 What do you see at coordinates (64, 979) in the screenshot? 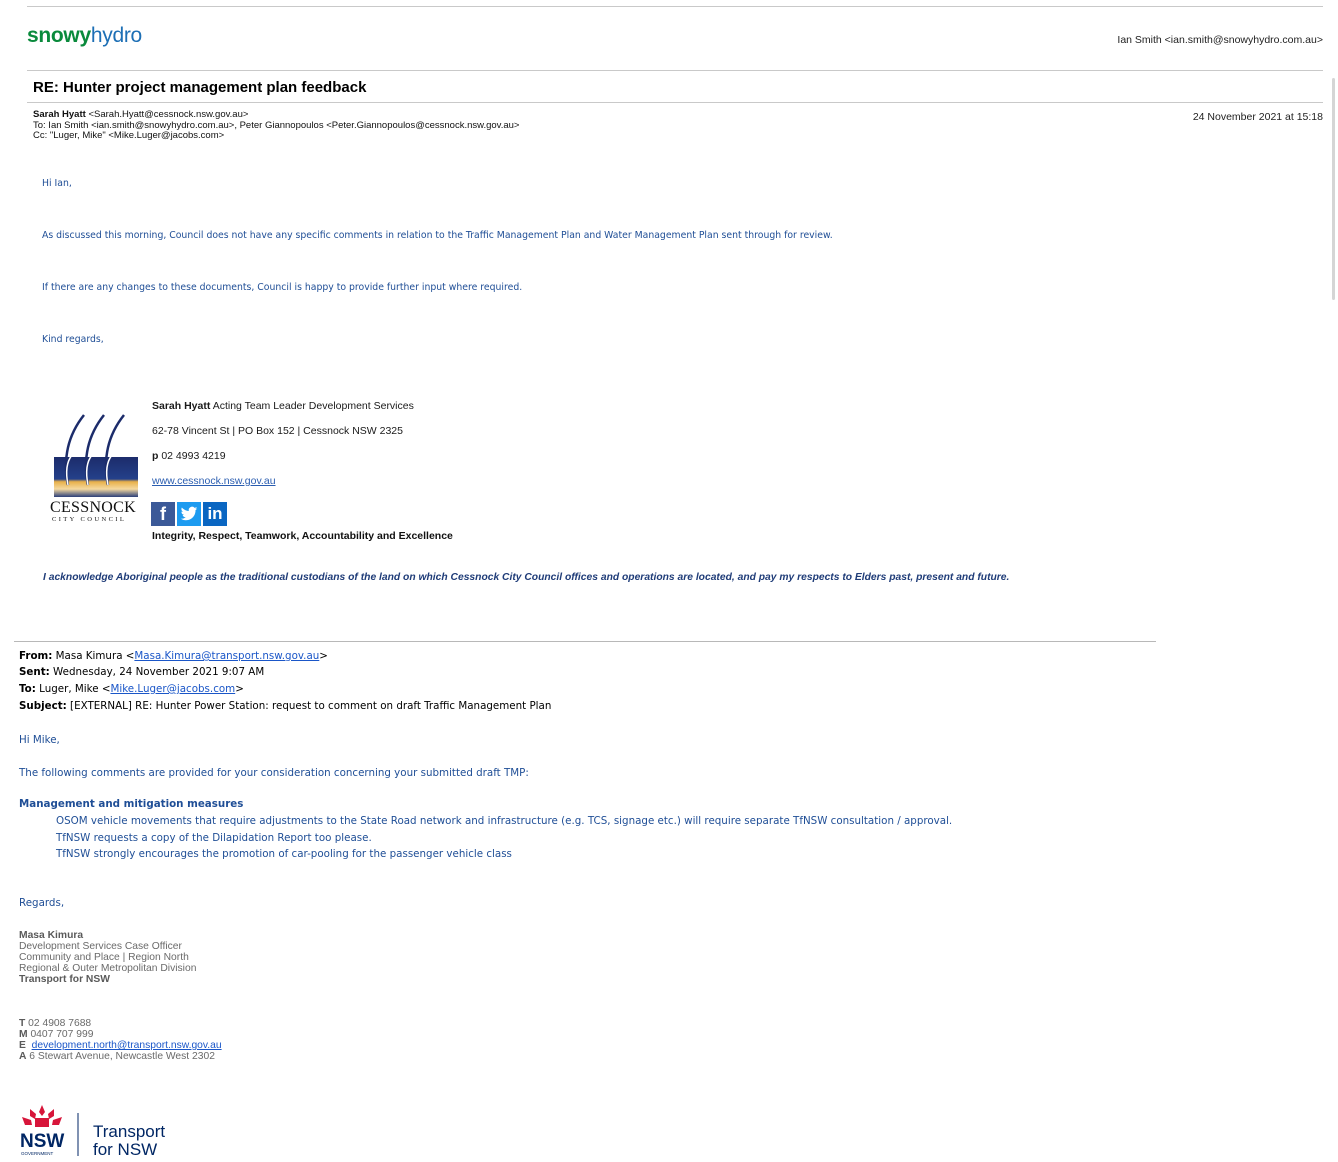
I see `signature-org: Transport for NSW` at bounding box center [64, 979].